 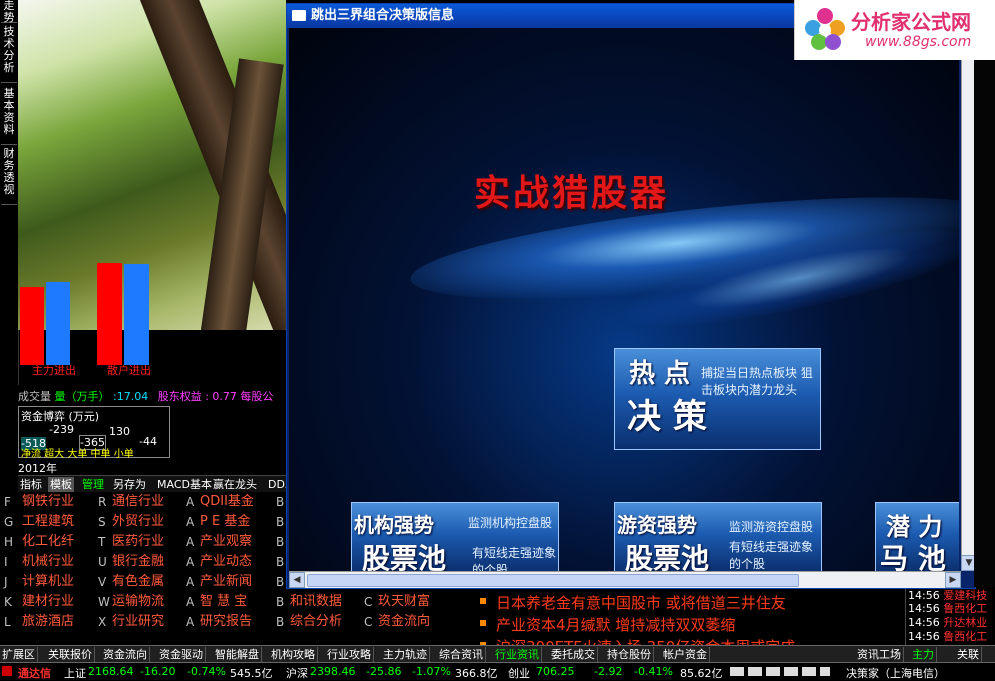 I want to click on function-button: 行业资讯, so click(x=517, y=654).